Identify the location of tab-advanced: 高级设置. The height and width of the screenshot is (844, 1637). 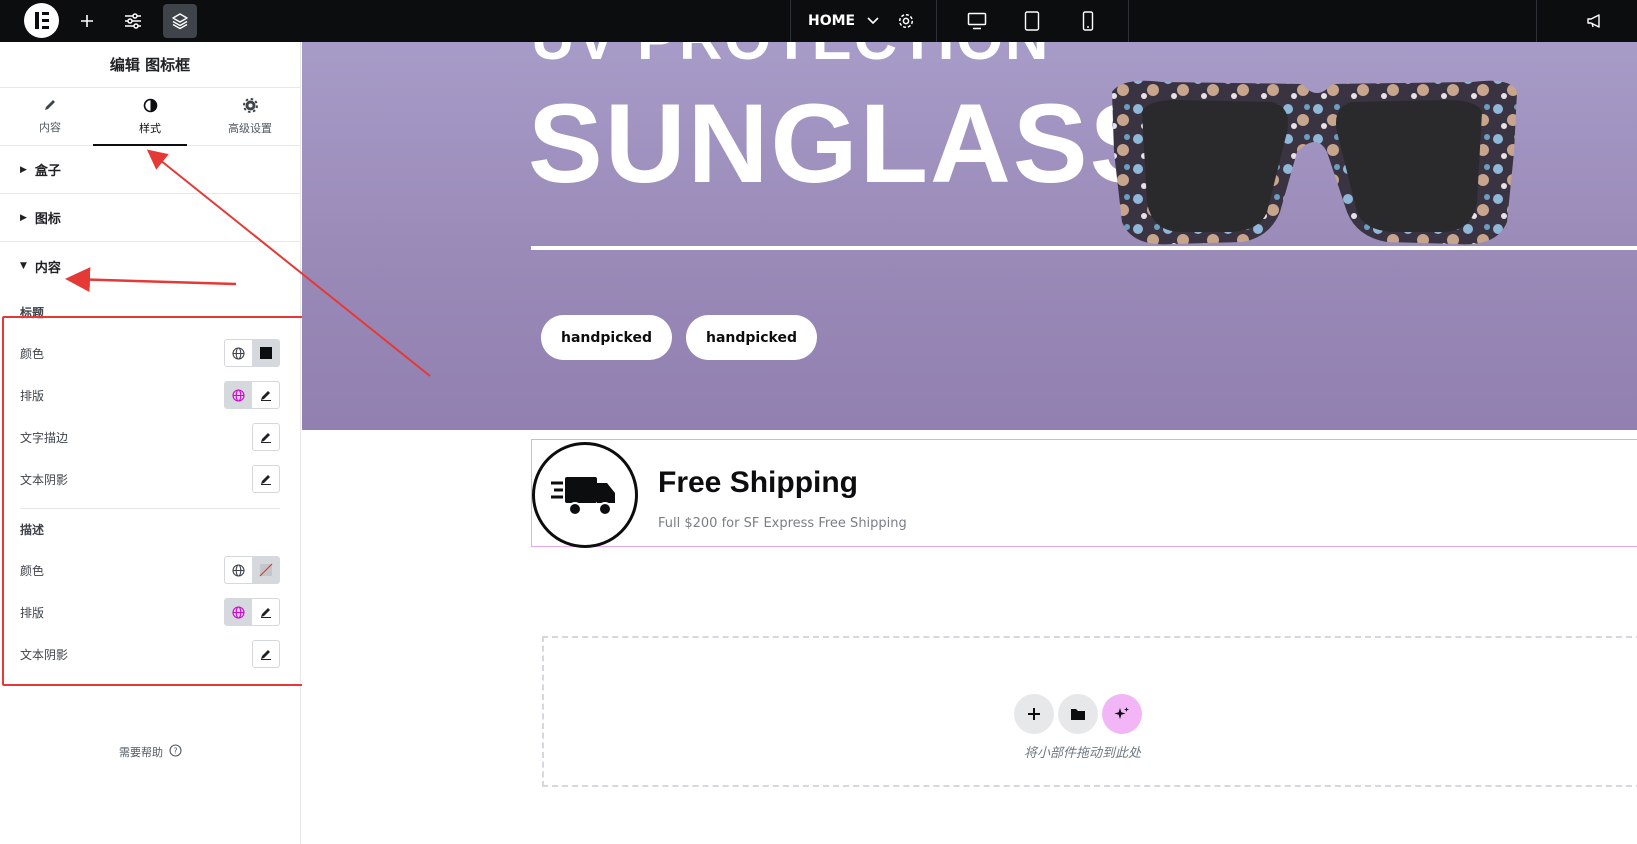
(250, 116).